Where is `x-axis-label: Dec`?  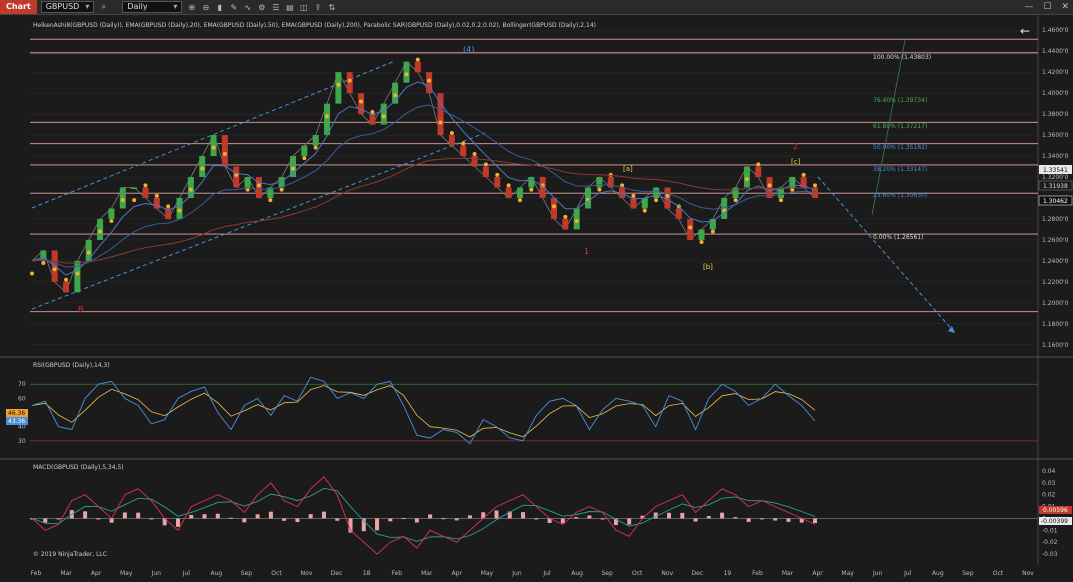
x-axis-label: Dec is located at coordinates (337, 573).